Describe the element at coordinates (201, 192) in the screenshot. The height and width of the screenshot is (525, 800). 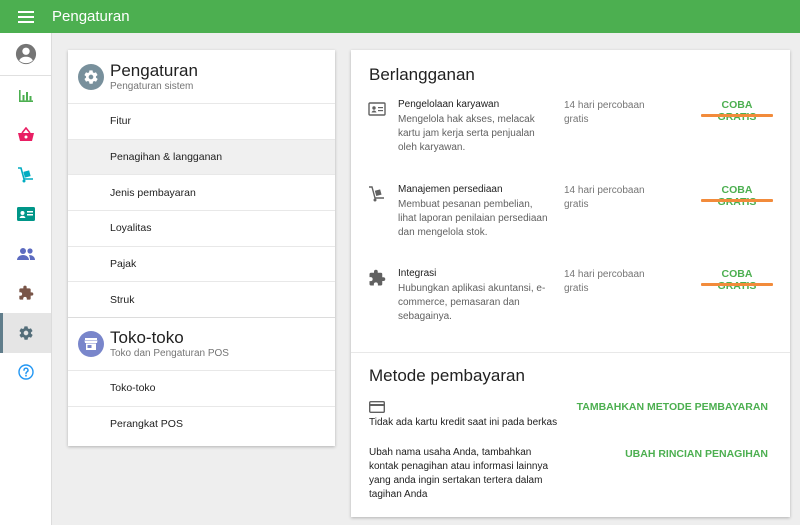
I see `menu-item-payment-types: Jenis pembayaran` at that location.